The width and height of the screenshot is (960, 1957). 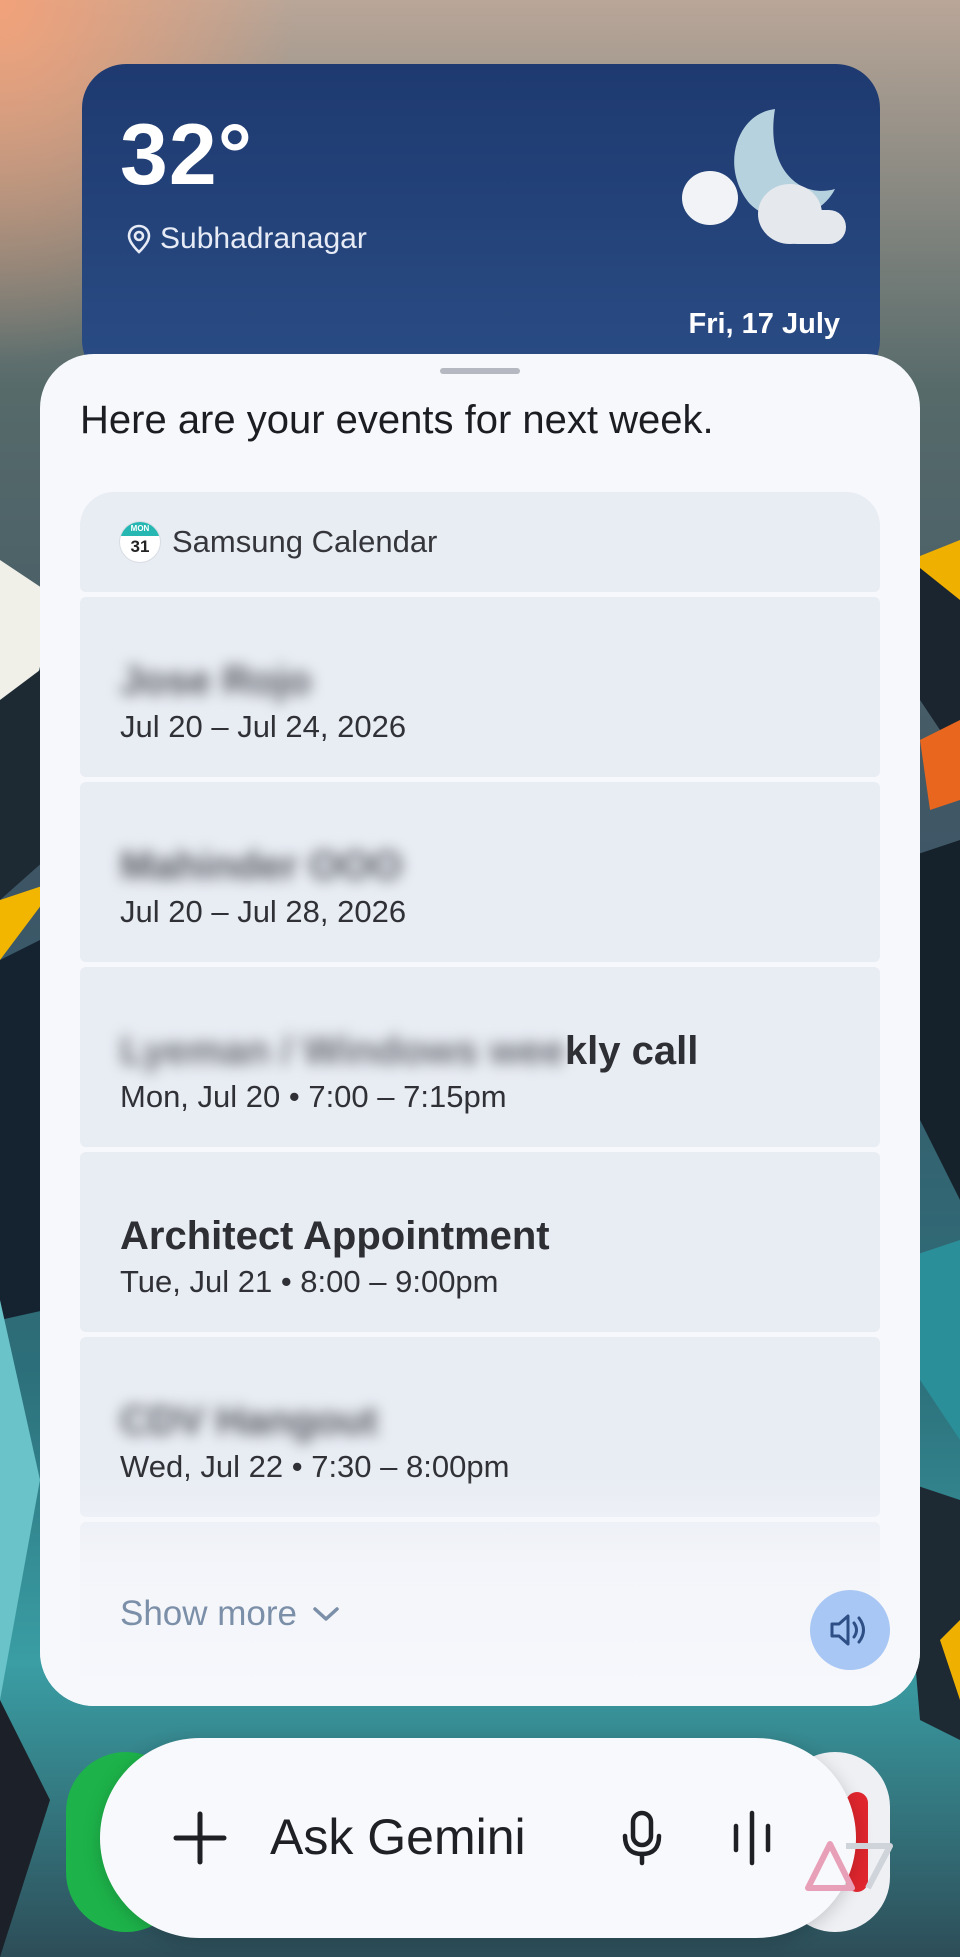 I want to click on calendar-app-header: MON 31 Samsung Calendar, so click(x=480, y=542).